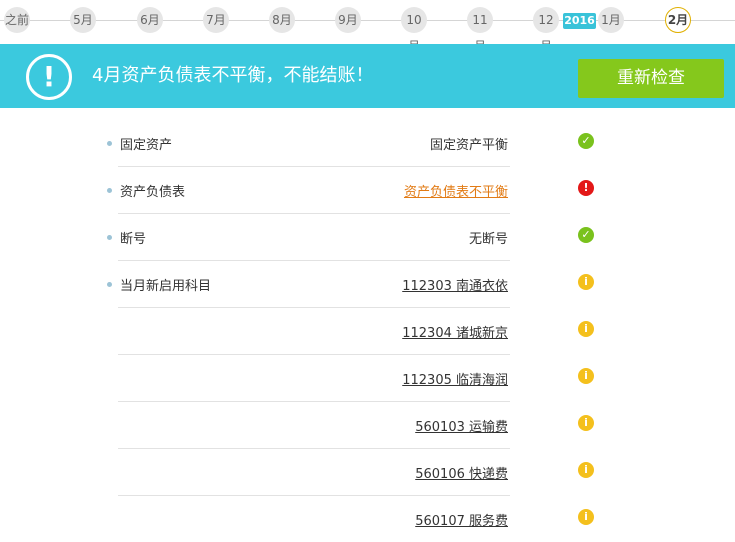 The width and height of the screenshot is (735, 542). I want to click on check-label: 资产负债表, so click(153, 192).